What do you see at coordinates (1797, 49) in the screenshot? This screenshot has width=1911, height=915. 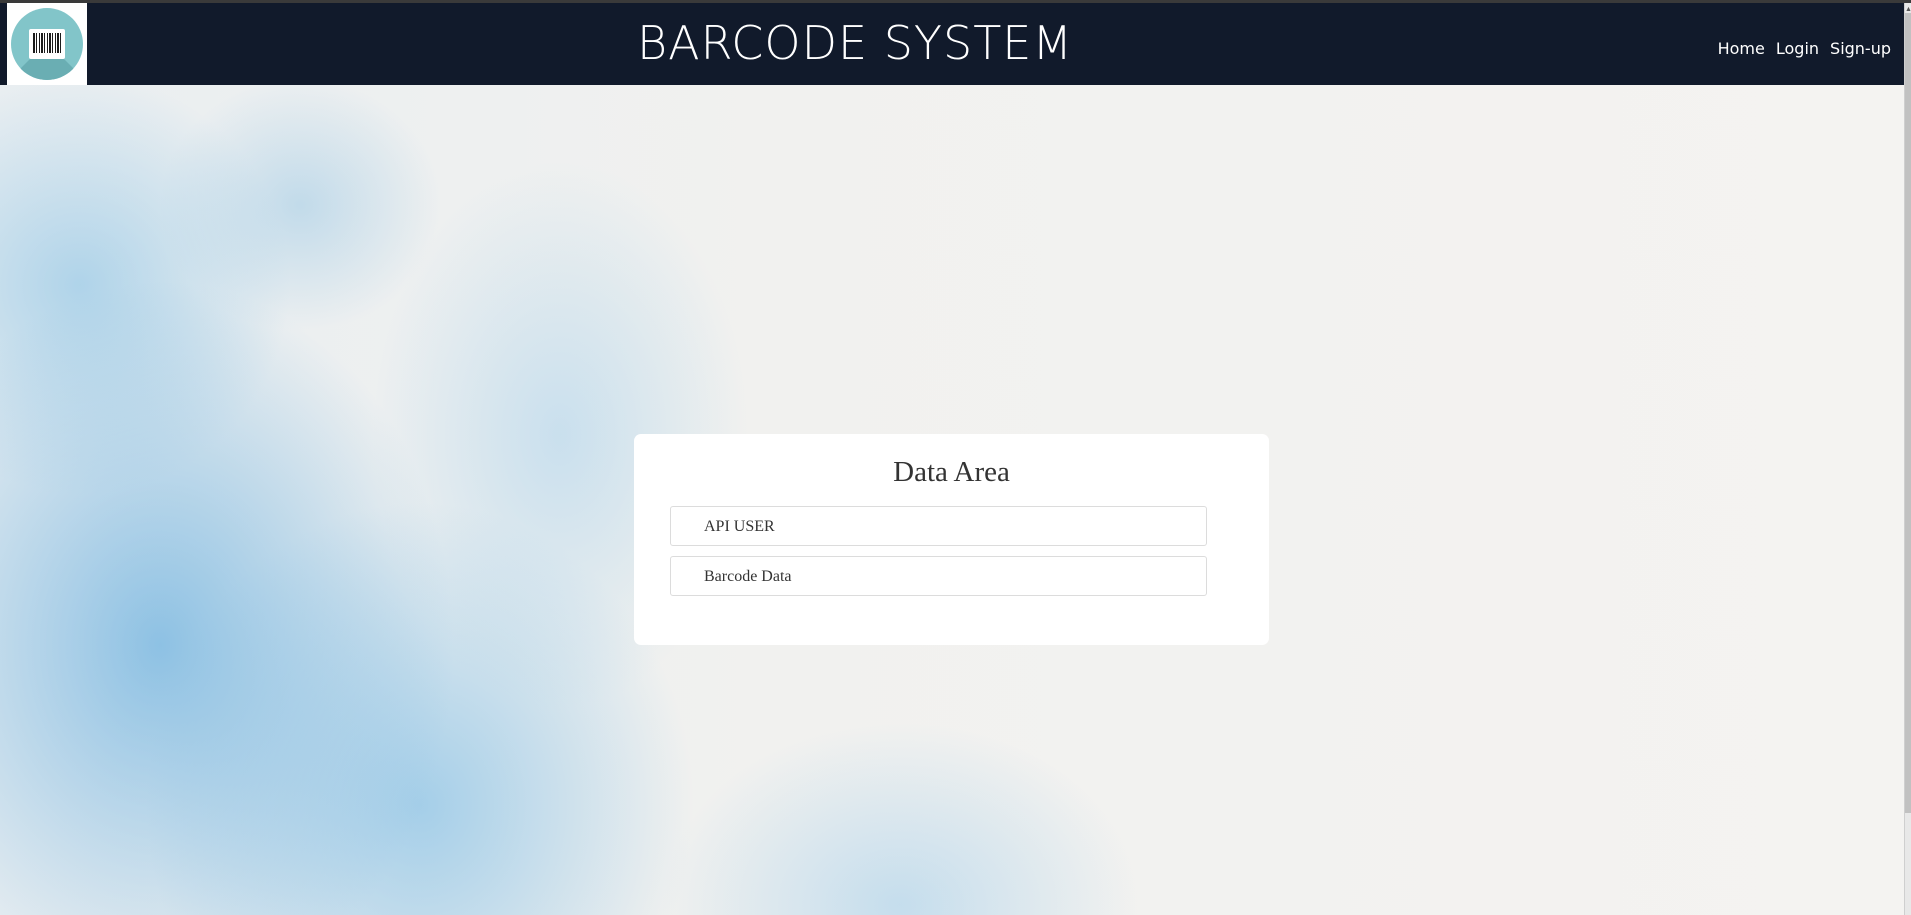 I see `nav-login-link: Login` at bounding box center [1797, 49].